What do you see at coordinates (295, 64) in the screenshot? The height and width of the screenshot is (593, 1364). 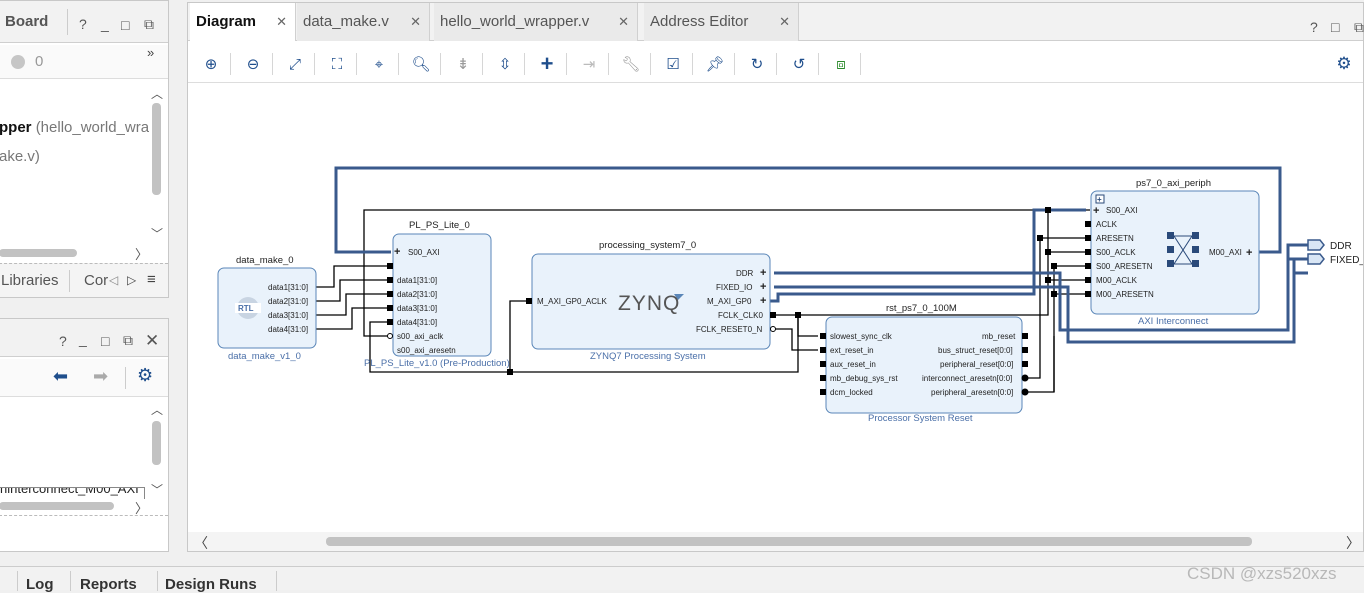 I see `zoom-fit-icon: ⤢` at bounding box center [295, 64].